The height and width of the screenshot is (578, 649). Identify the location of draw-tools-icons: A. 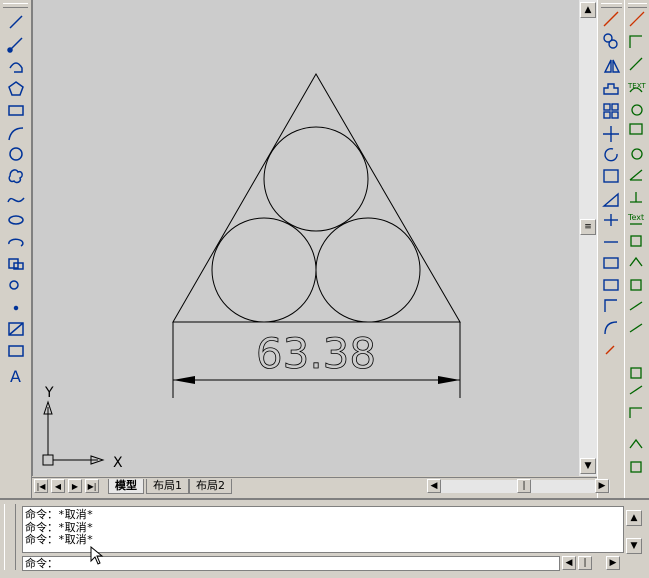
(16, 200).